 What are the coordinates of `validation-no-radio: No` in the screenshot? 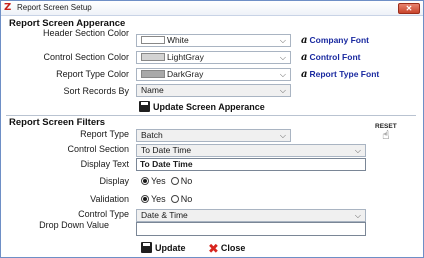 It's located at (181, 199).